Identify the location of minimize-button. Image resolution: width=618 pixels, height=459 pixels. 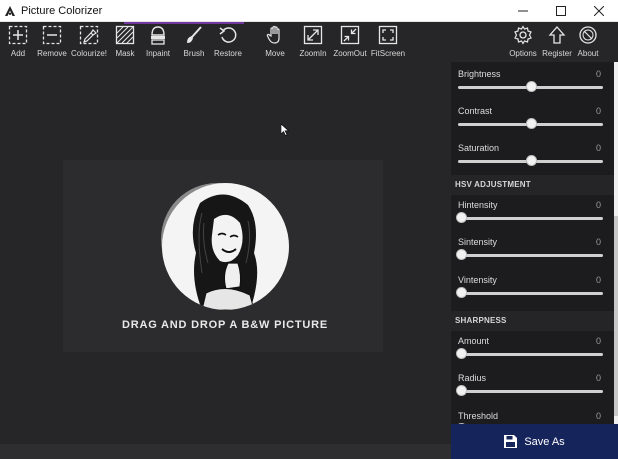
(523, 11).